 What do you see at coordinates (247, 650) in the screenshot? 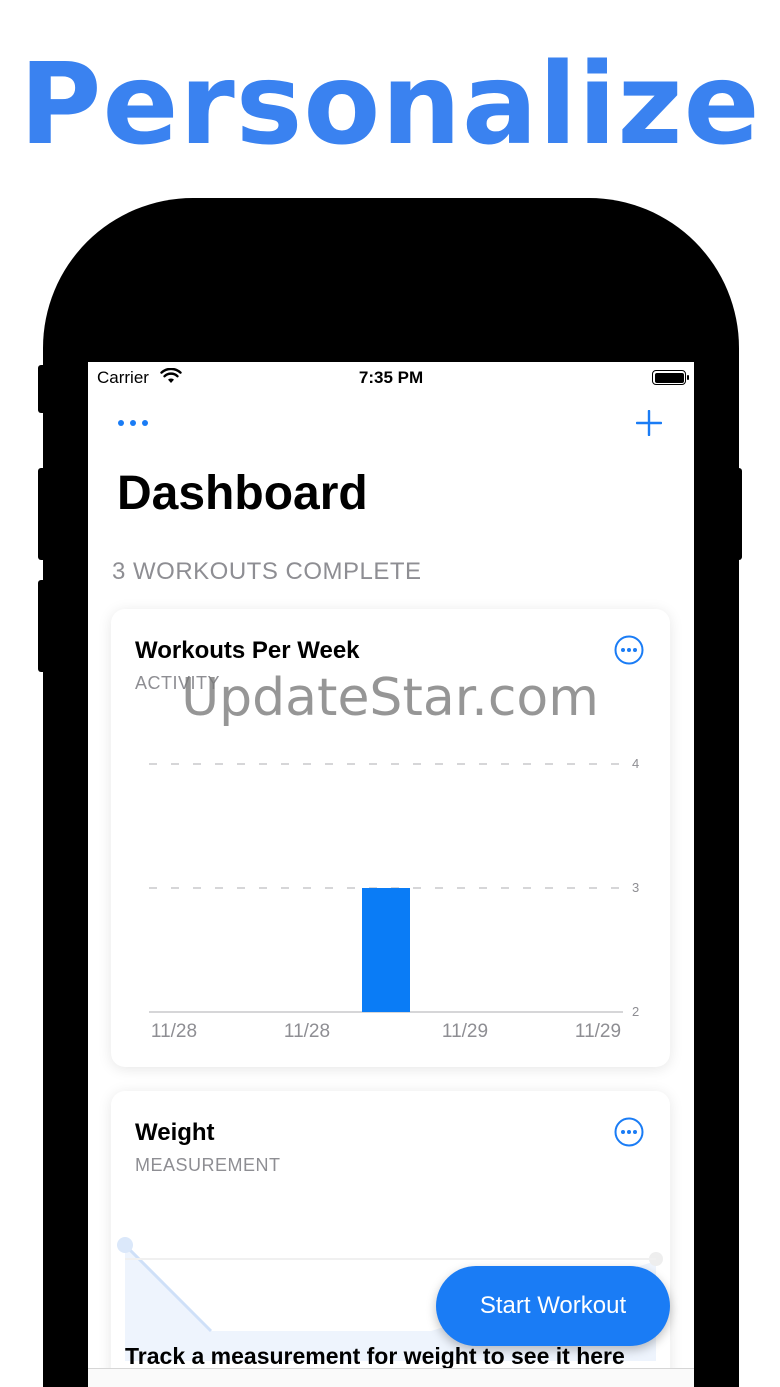
I see `card-title: Workouts Per Week` at bounding box center [247, 650].